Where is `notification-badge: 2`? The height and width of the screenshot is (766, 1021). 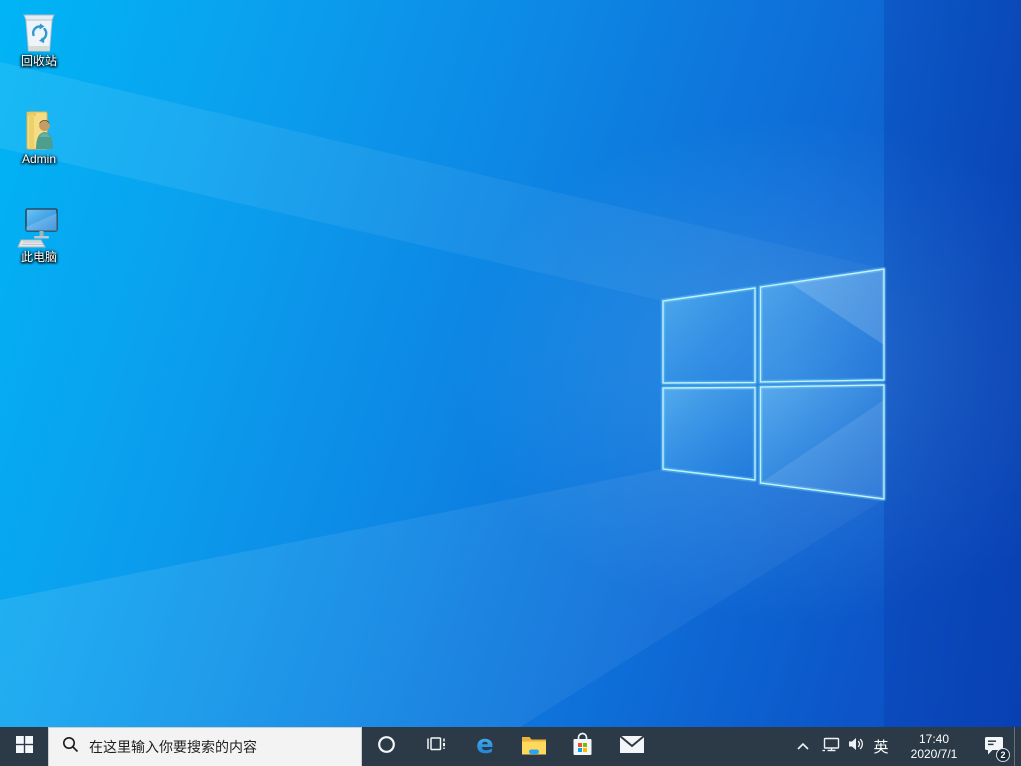
notification-badge: 2 is located at coordinates (1003, 755).